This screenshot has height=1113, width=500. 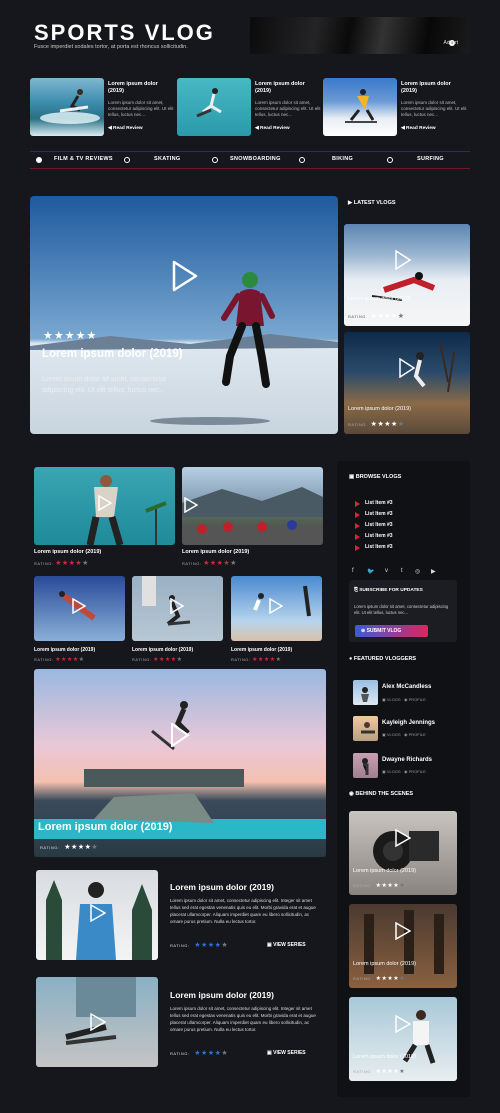 I want to click on nav-snowboarding: SNOWBOARDING, so click(x=255, y=159).